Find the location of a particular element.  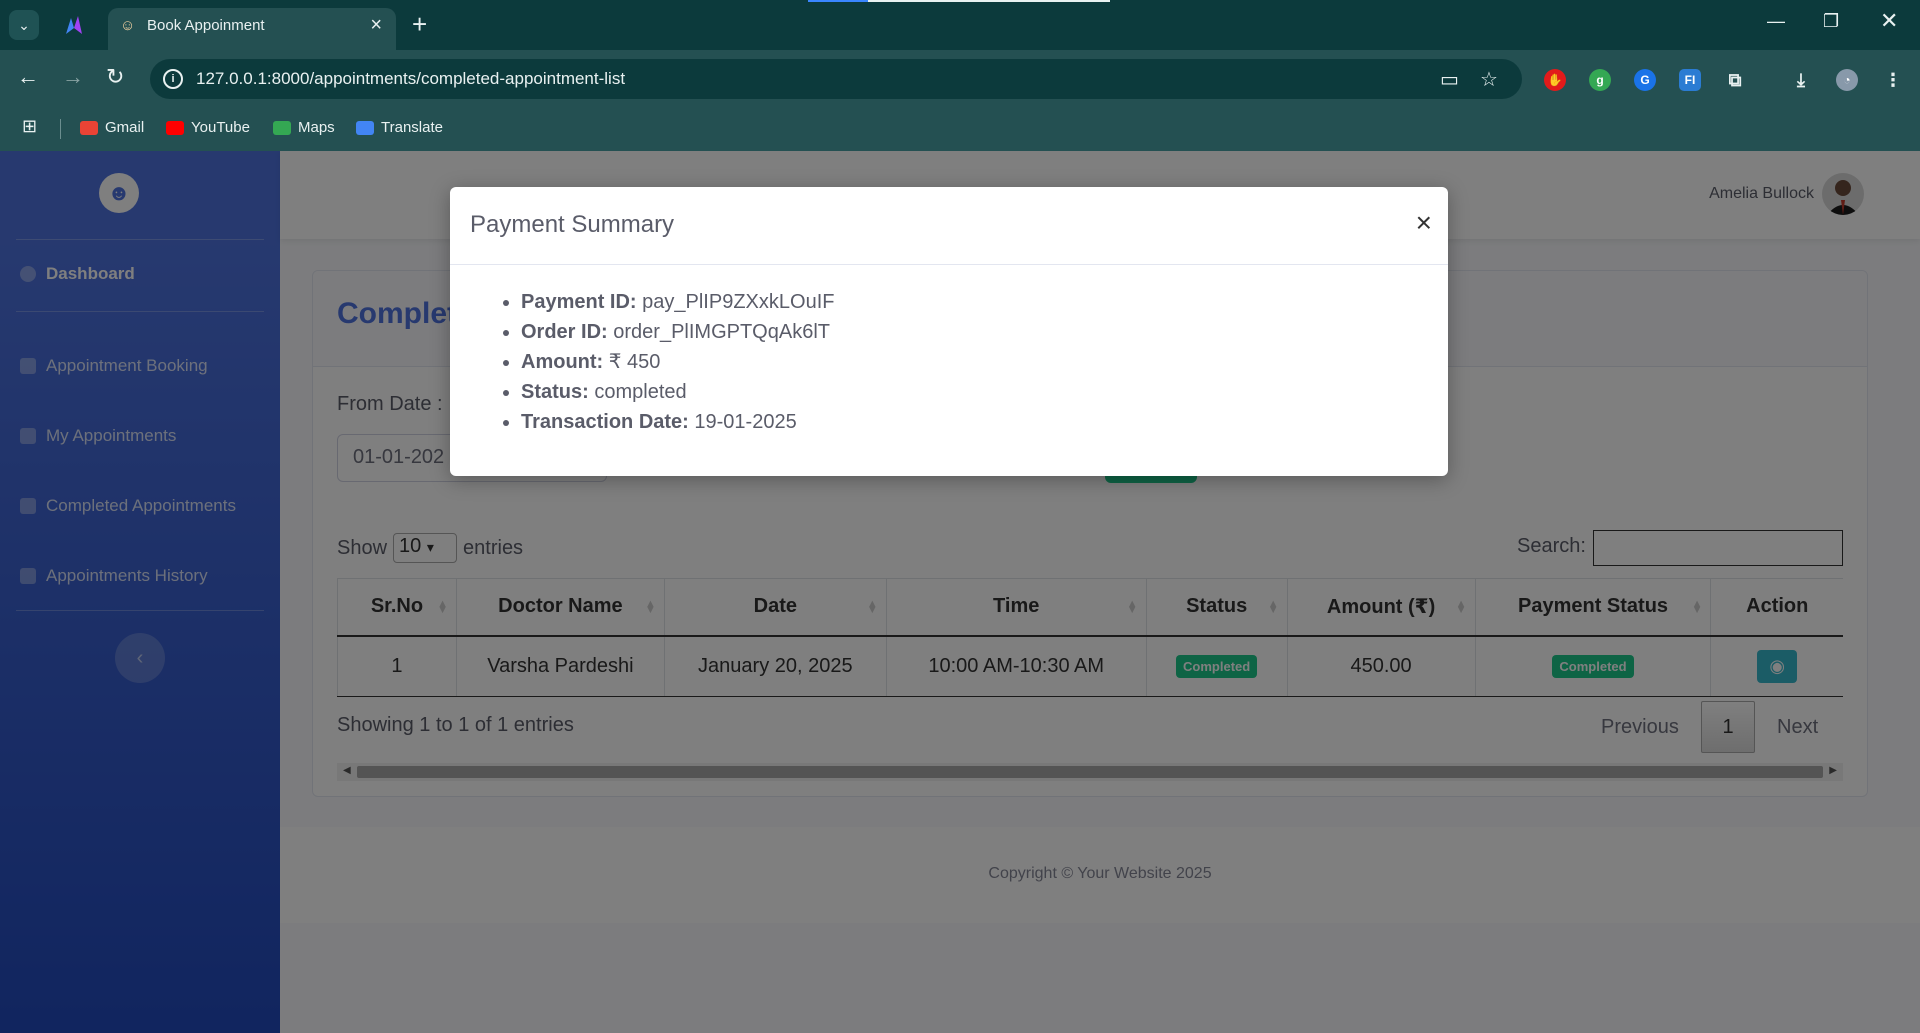

site-info-icon: i is located at coordinates (173, 79).